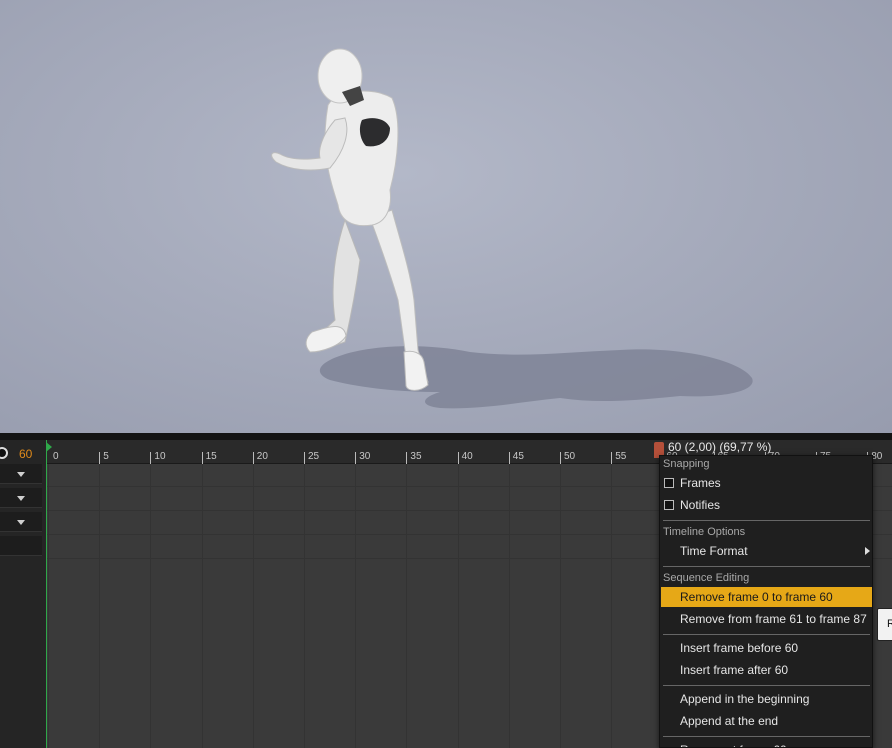  What do you see at coordinates (884, 624) in the screenshot?
I see `tooltip: R` at bounding box center [884, 624].